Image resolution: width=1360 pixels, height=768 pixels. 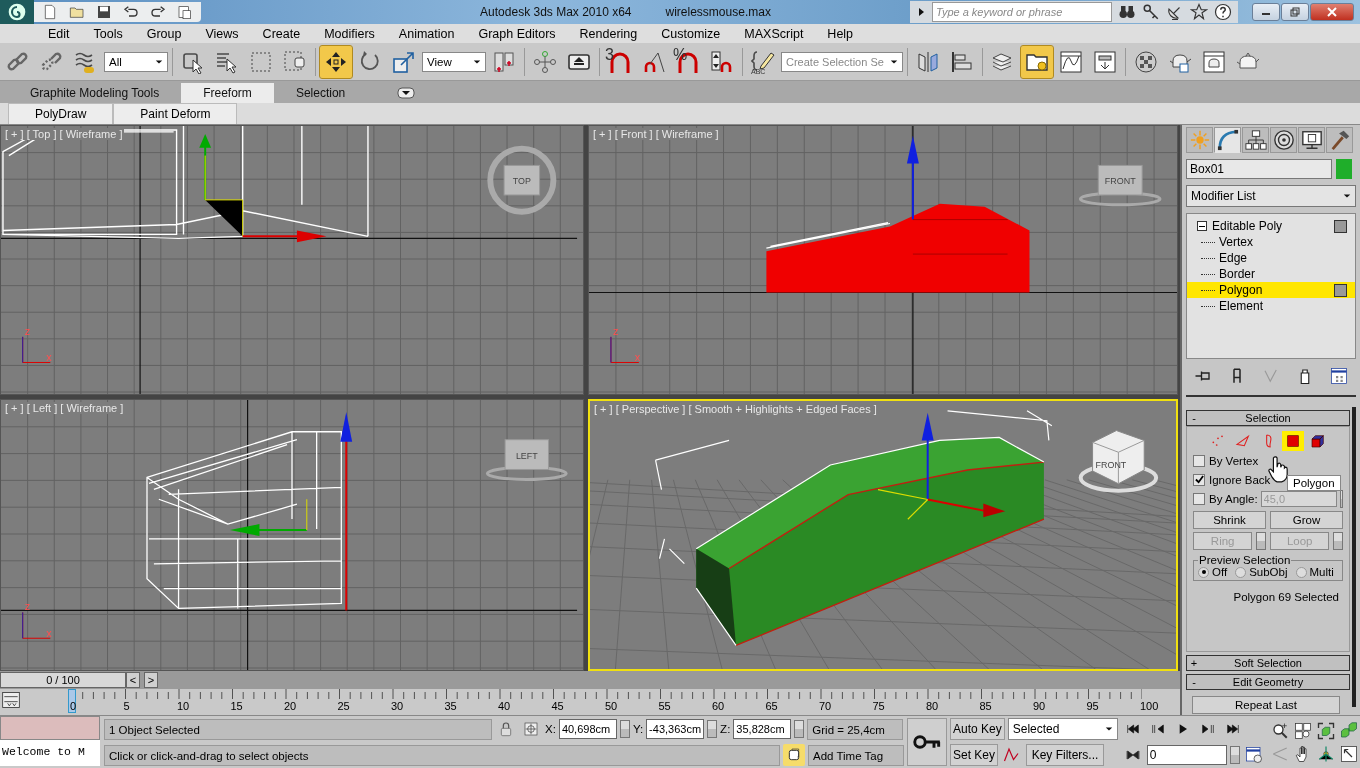 What do you see at coordinates (587, 729) in the screenshot?
I see `coordinate-field: 40,698cm` at bounding box center [587, 729].